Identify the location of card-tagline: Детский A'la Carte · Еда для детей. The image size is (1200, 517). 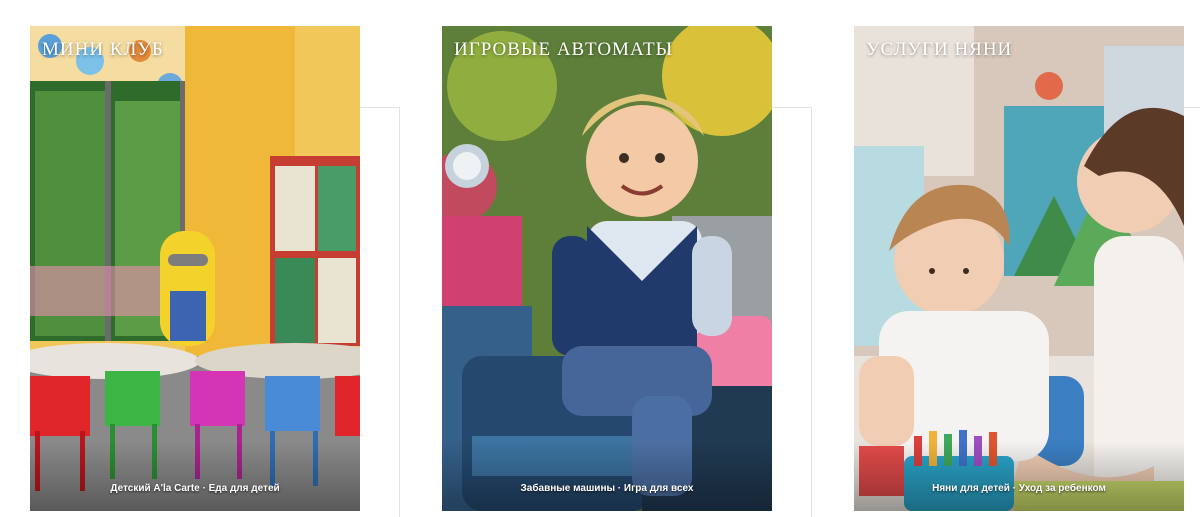
(195, 488).